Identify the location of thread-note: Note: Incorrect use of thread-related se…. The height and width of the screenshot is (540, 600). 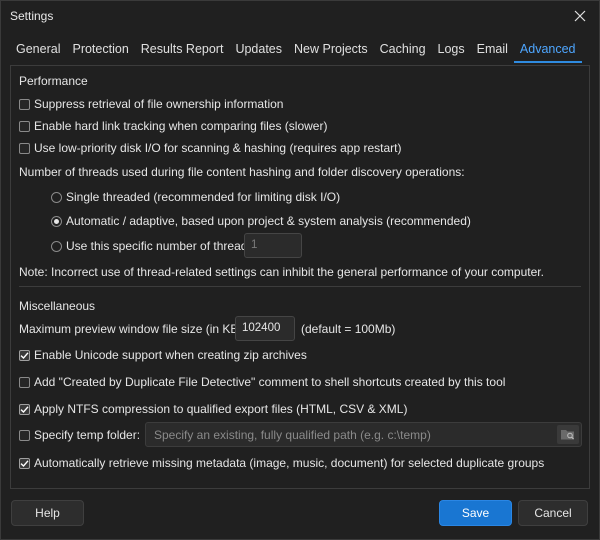
(281, 272).